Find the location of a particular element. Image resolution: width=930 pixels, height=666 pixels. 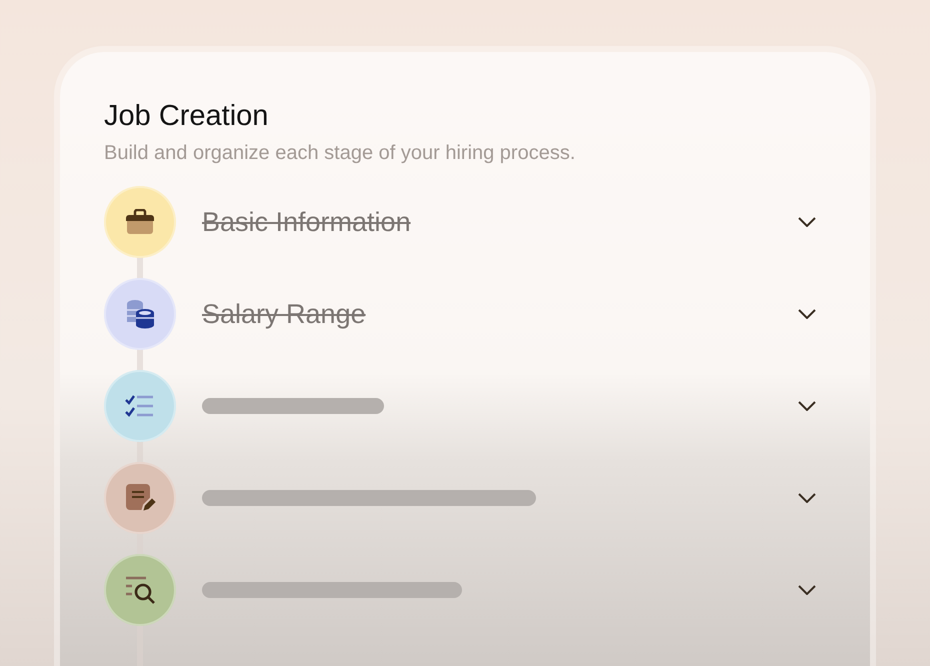

step-title: Basic Information is located at coordinates (306, 222).